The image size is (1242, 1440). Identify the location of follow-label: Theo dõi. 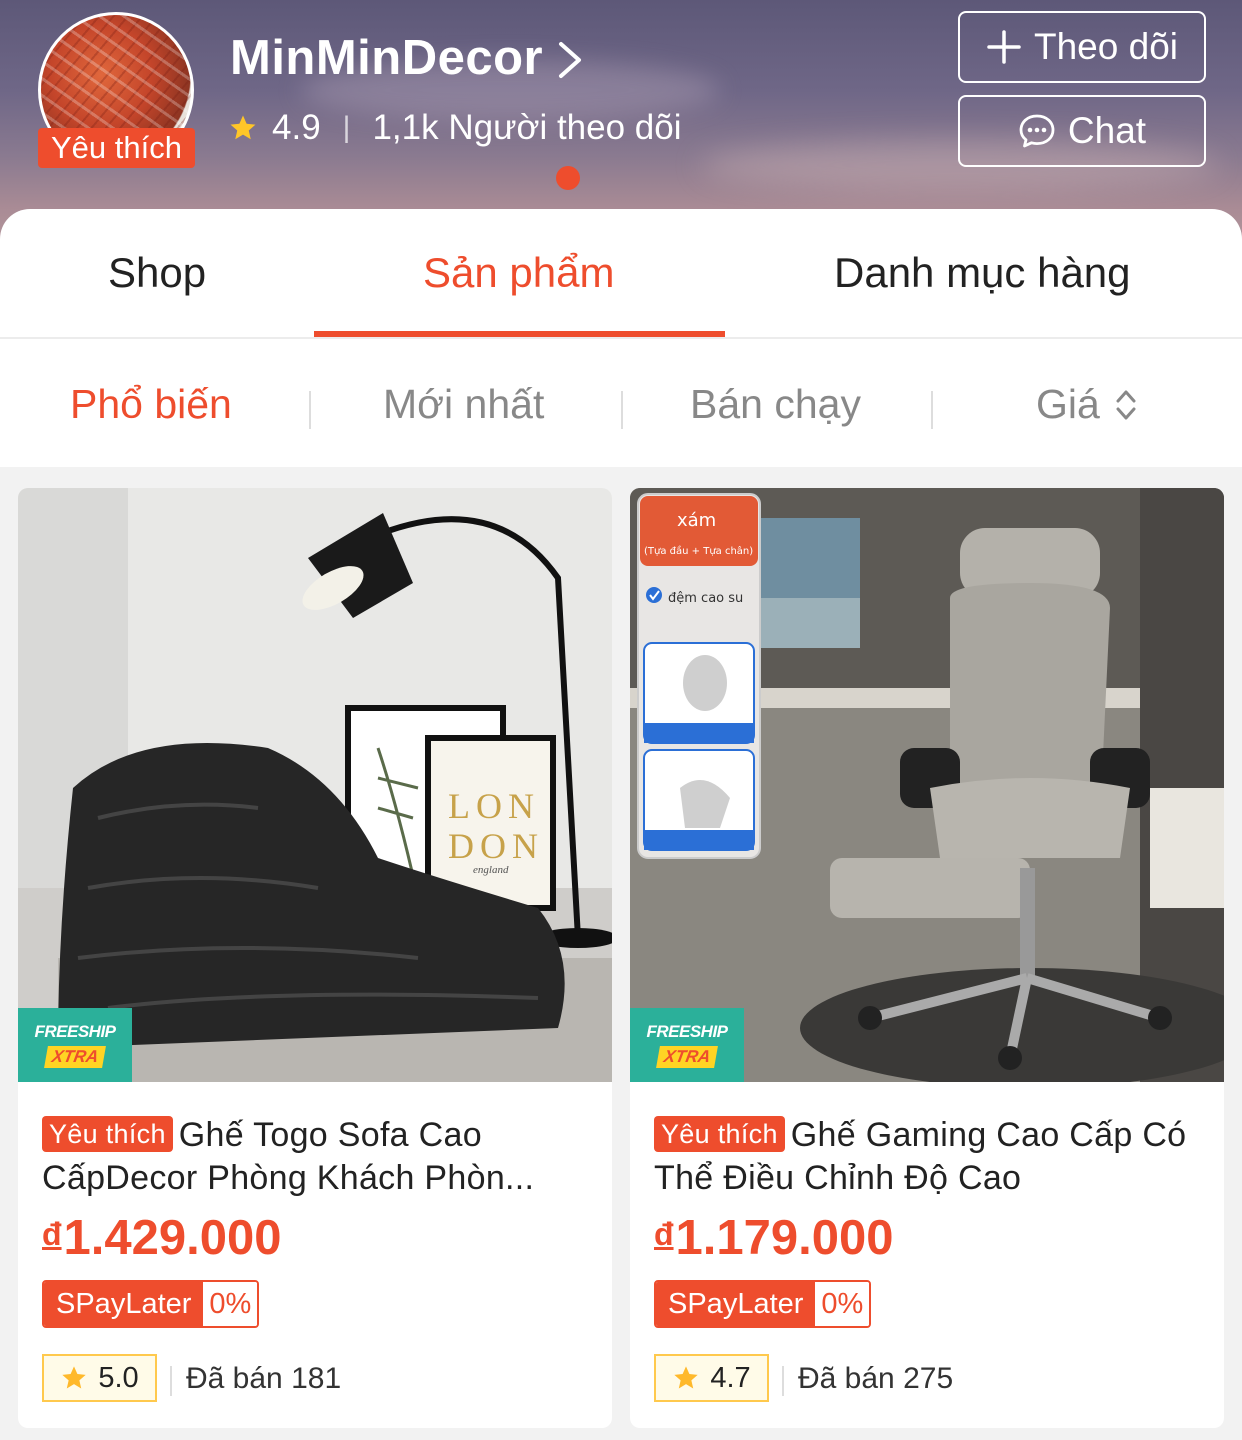
(1106, 46).